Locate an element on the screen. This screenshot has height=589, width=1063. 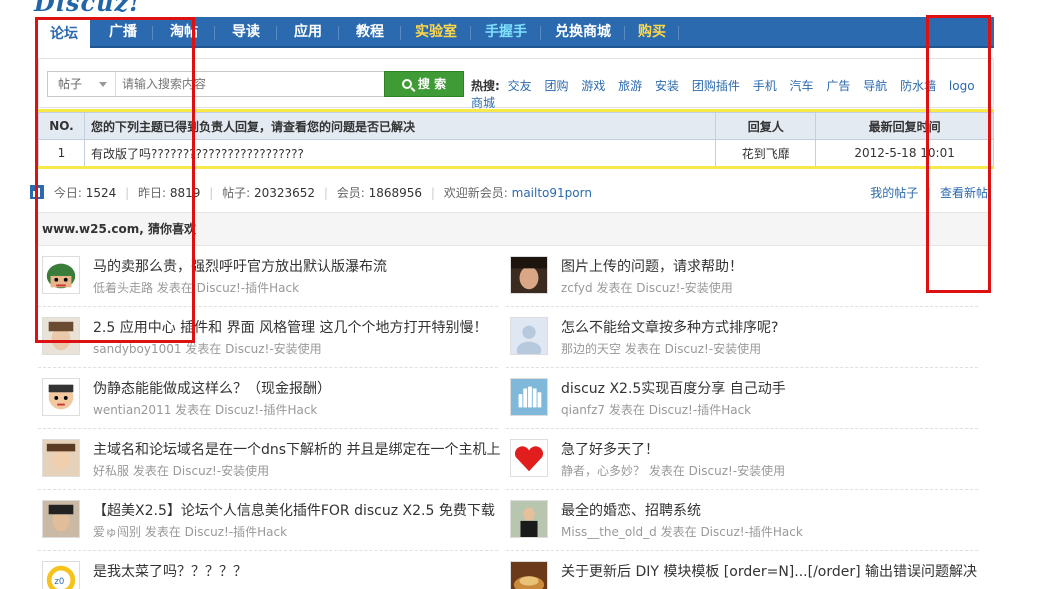
nav-tab-tutorial: 教程 is located at coordinates (370, 32).